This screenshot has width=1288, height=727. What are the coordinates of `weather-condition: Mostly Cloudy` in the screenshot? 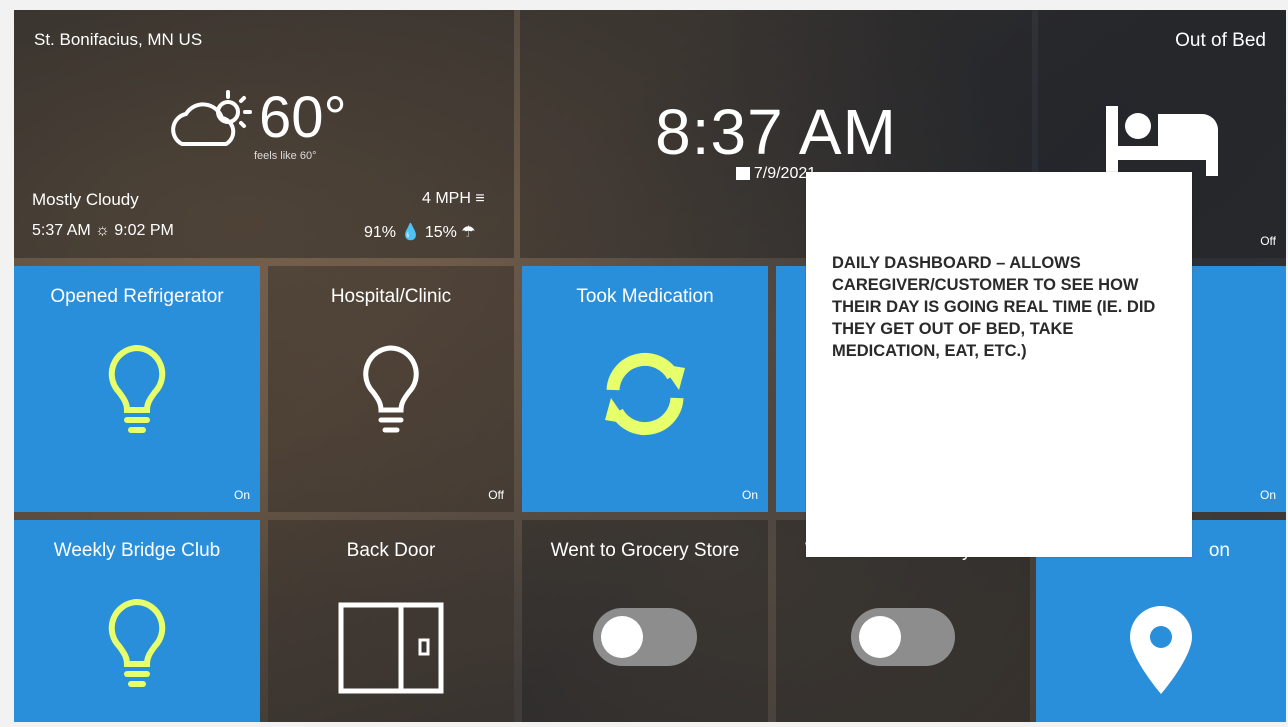 It's located at (85, 199).